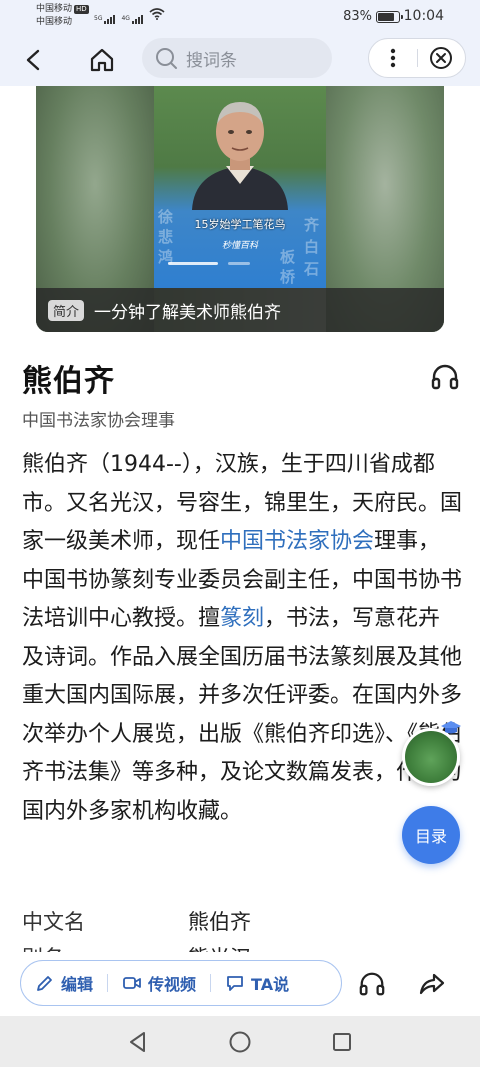  I want to click on pencil-icon, so click(44, 983).